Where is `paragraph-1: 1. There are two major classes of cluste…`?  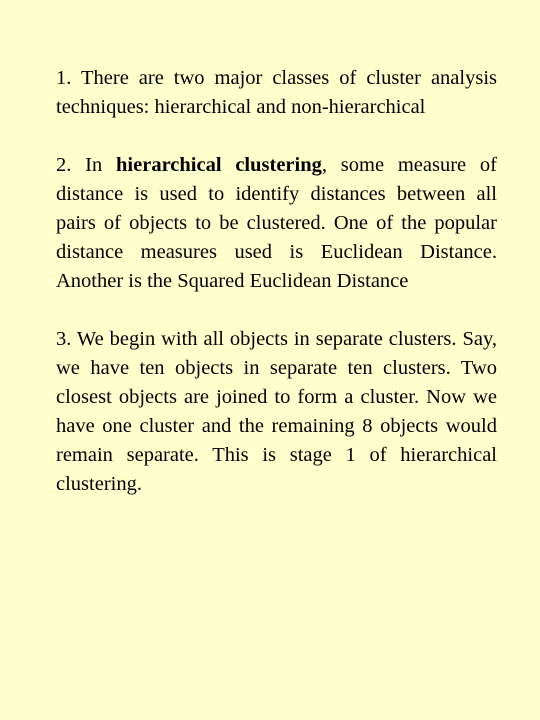
paragraph-1: 1. There are two major classes of cluste… is located at coordinates (276, 93).